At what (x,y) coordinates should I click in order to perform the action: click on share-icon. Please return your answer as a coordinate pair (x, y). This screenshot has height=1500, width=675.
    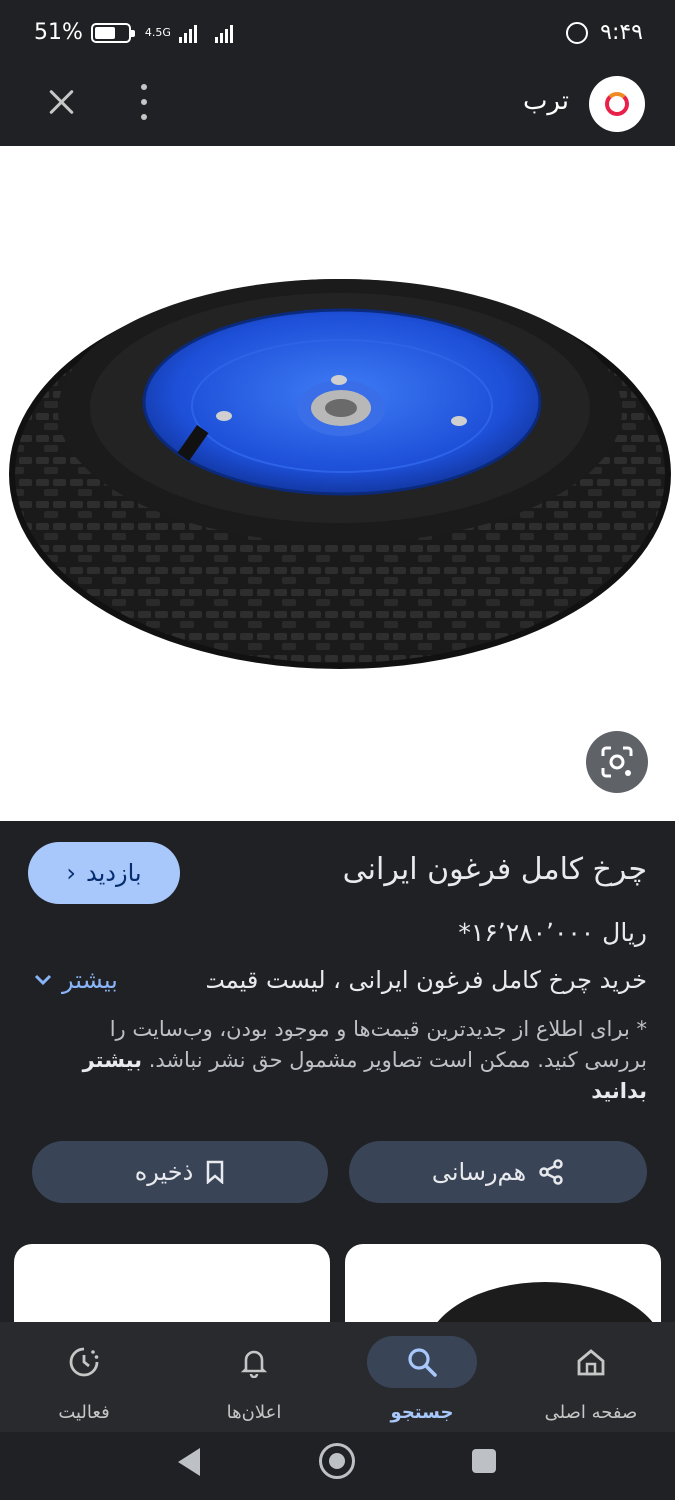
    Looking at the image, I should click on (551, 1172).